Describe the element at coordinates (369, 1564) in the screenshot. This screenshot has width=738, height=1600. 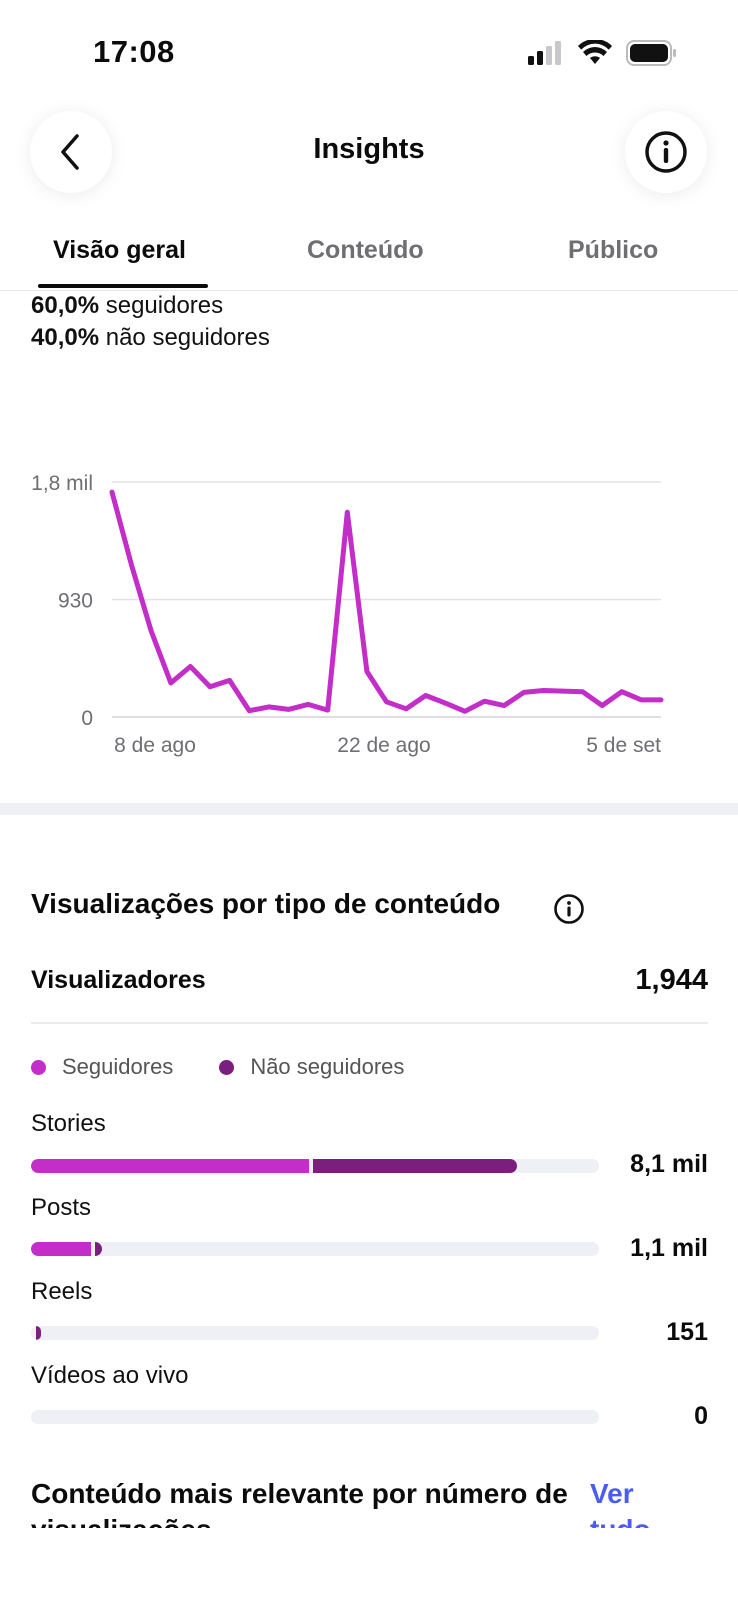
I see `bottom-cutoff` at that location.